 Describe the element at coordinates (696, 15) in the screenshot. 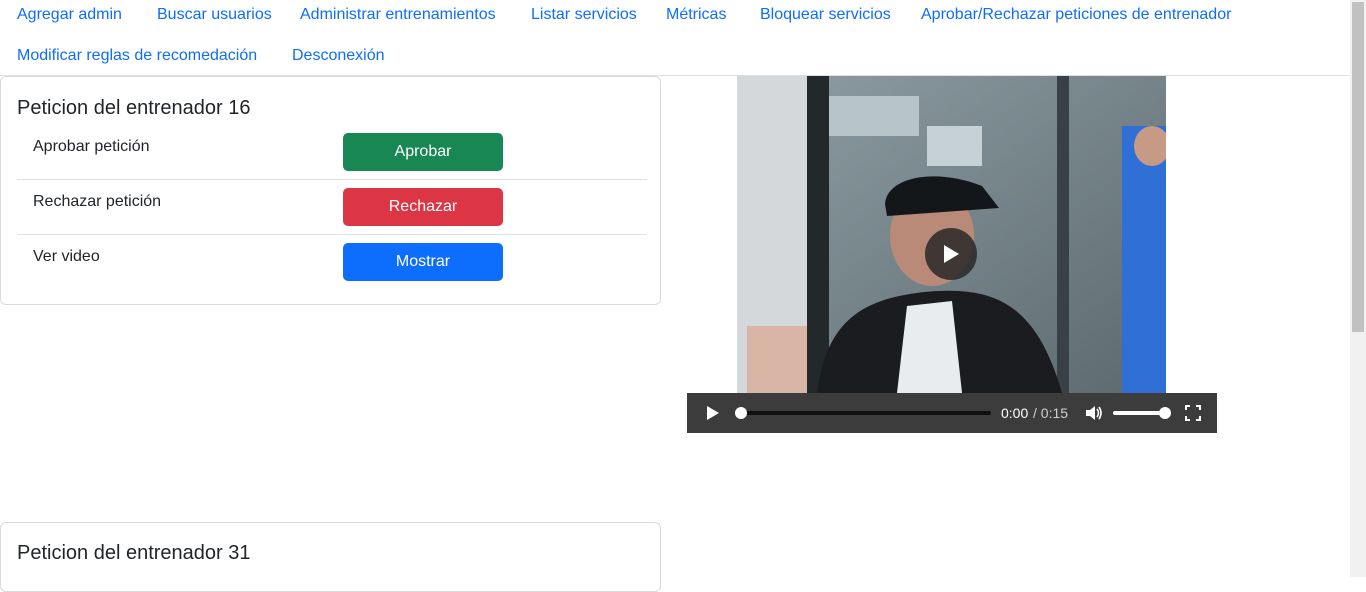

I see `nav-link-metricas: Métricas` at that location.